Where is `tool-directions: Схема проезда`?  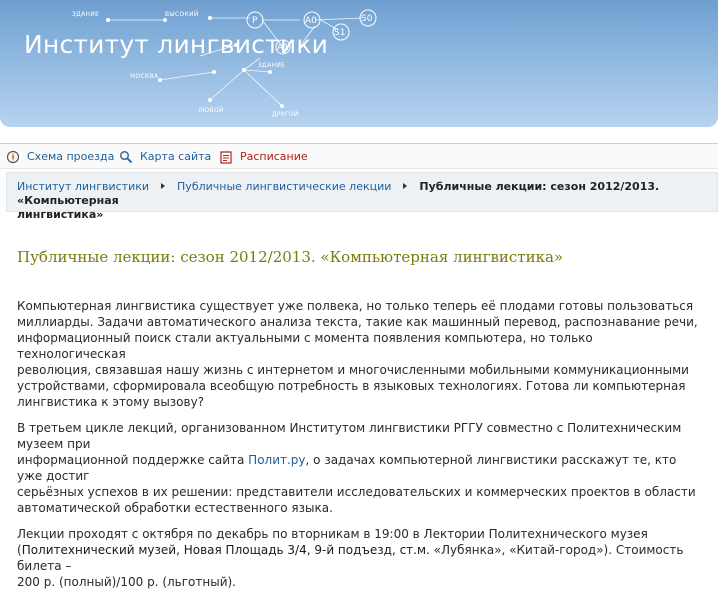 tool-directions: Схема проезда is located at coordinates (60, 156).